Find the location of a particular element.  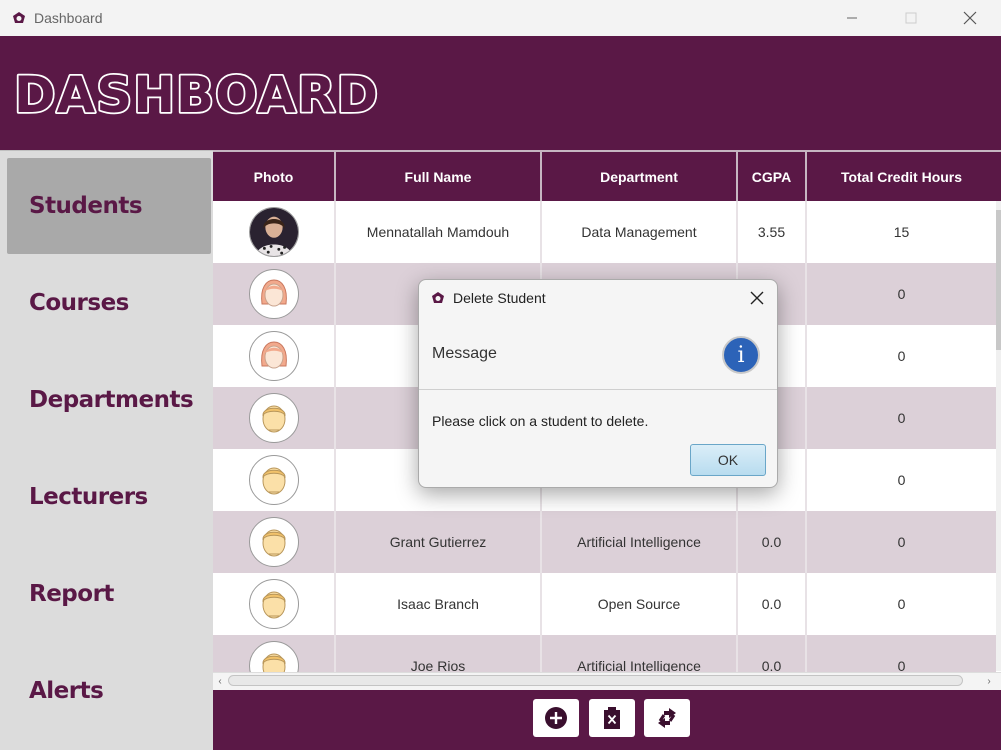

column-header-photo: Photo is located at coordinates (274, 176).